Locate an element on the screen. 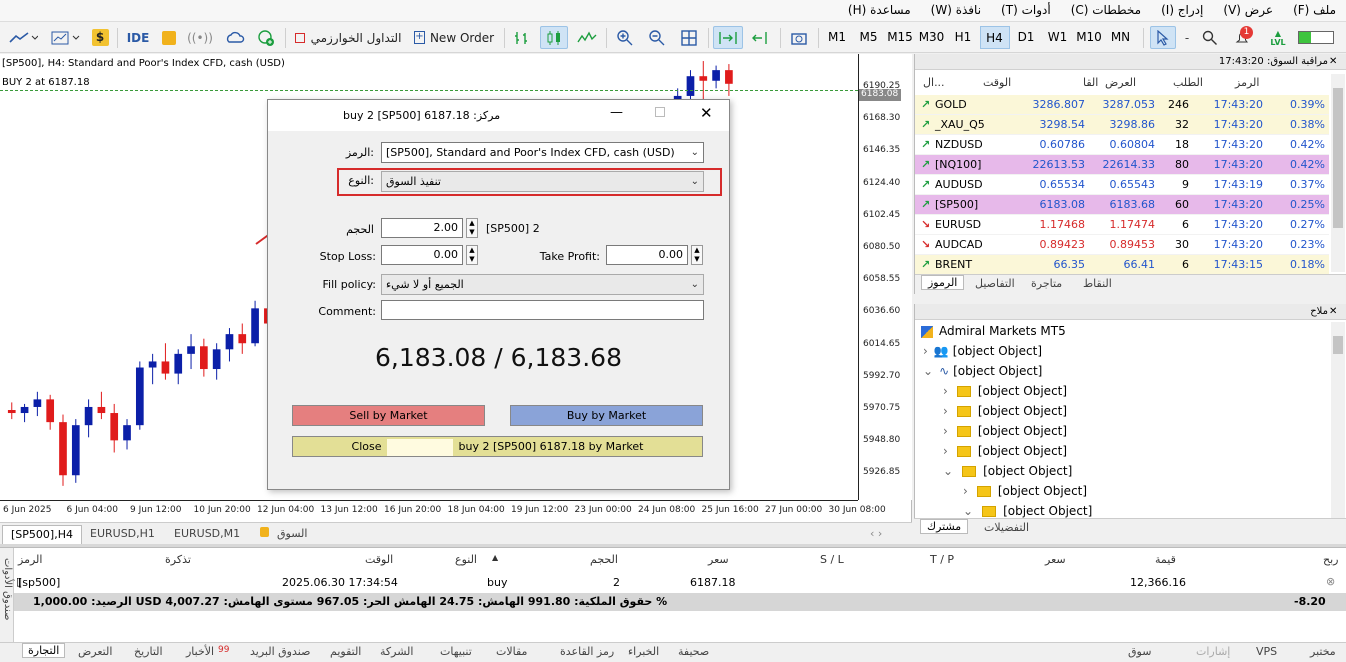  menu-item-4: أدوات (T) is located at coordinates (1026, 8).